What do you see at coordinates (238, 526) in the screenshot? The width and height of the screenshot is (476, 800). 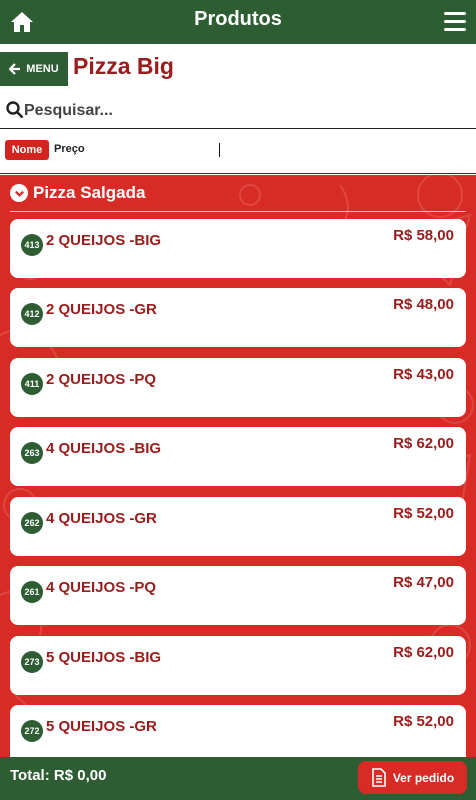 I see `product-item: 262 4 QUEIJOS -GR R$ 52,00` at bounding box center [238, 526].